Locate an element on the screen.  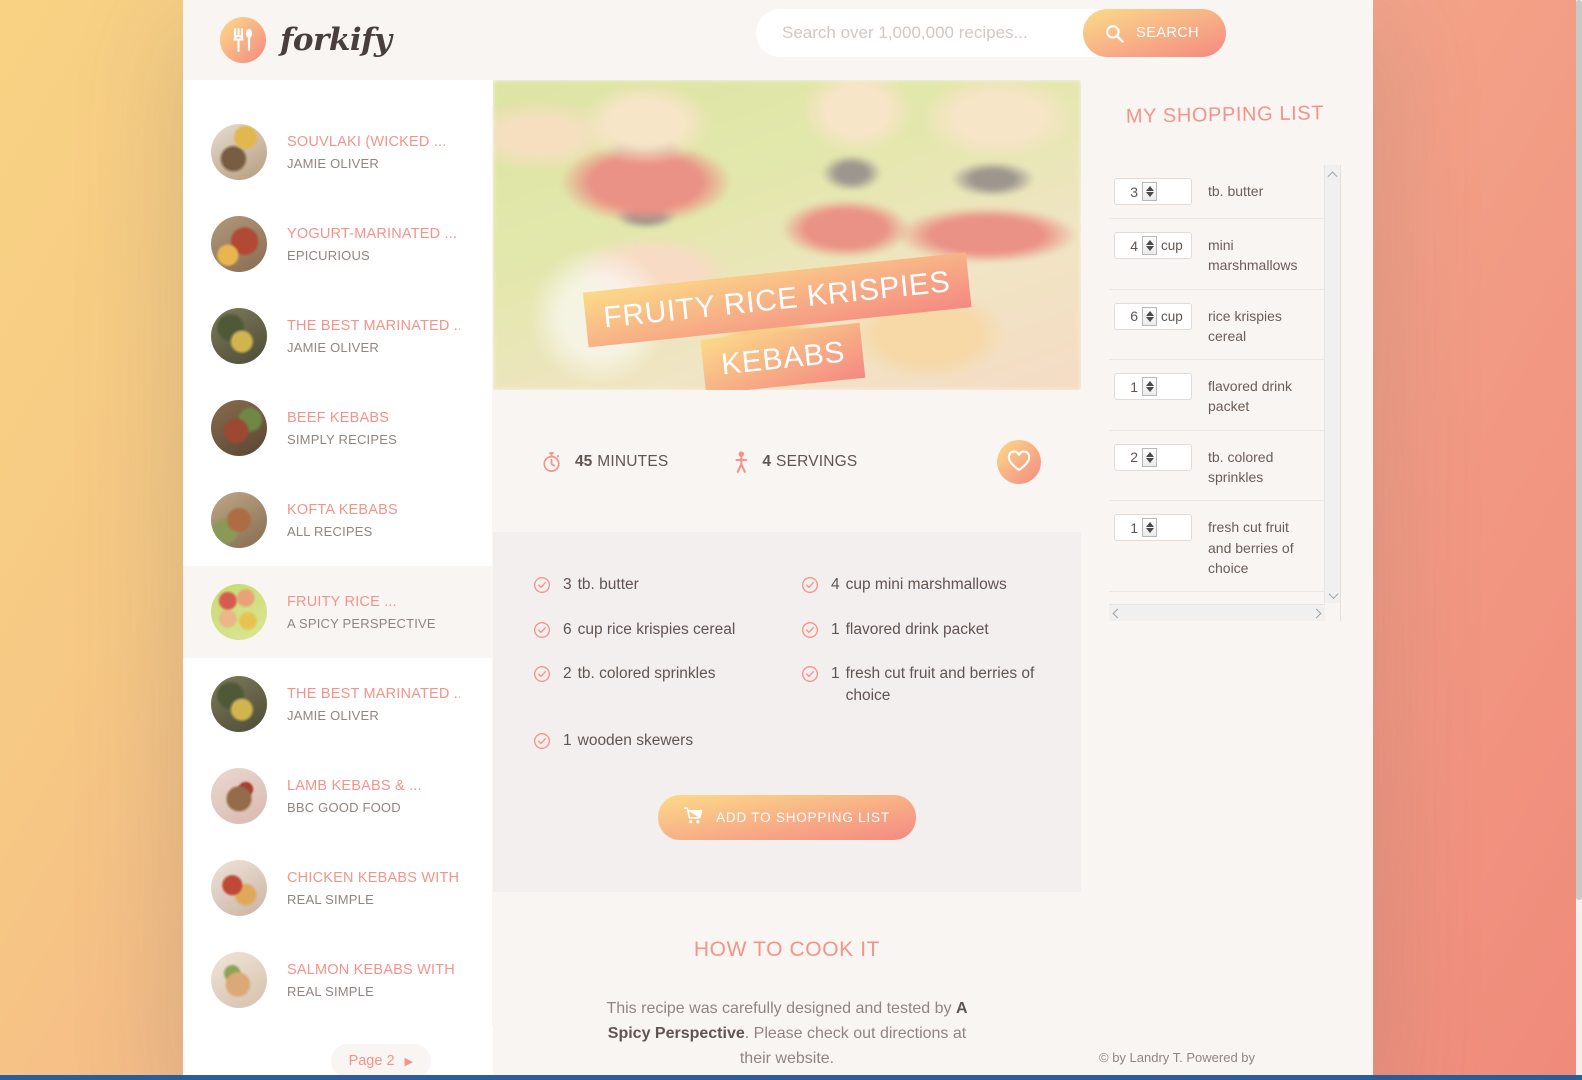
fork-spoon-icon is located at coordinates (243, 40).